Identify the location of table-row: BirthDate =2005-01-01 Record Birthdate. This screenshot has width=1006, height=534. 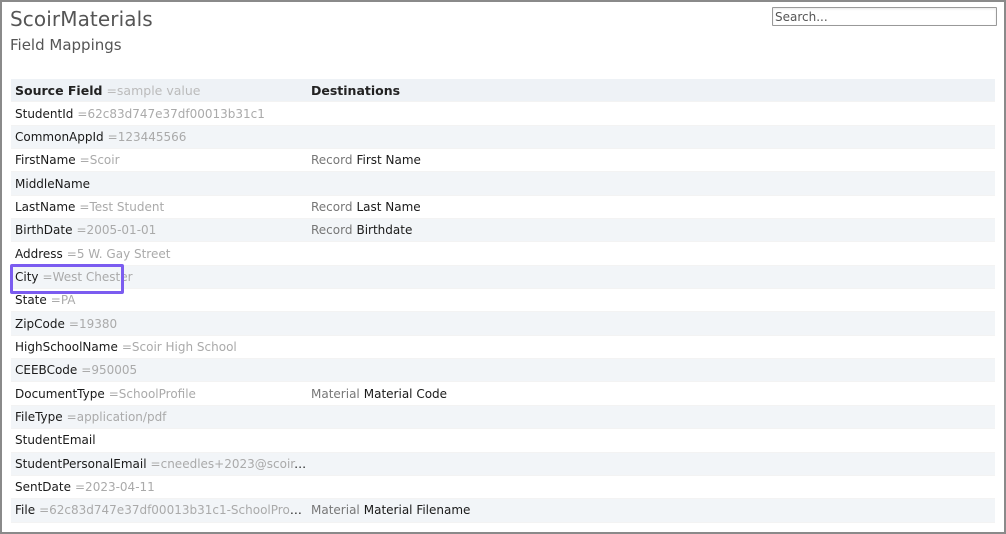
(503, 231).